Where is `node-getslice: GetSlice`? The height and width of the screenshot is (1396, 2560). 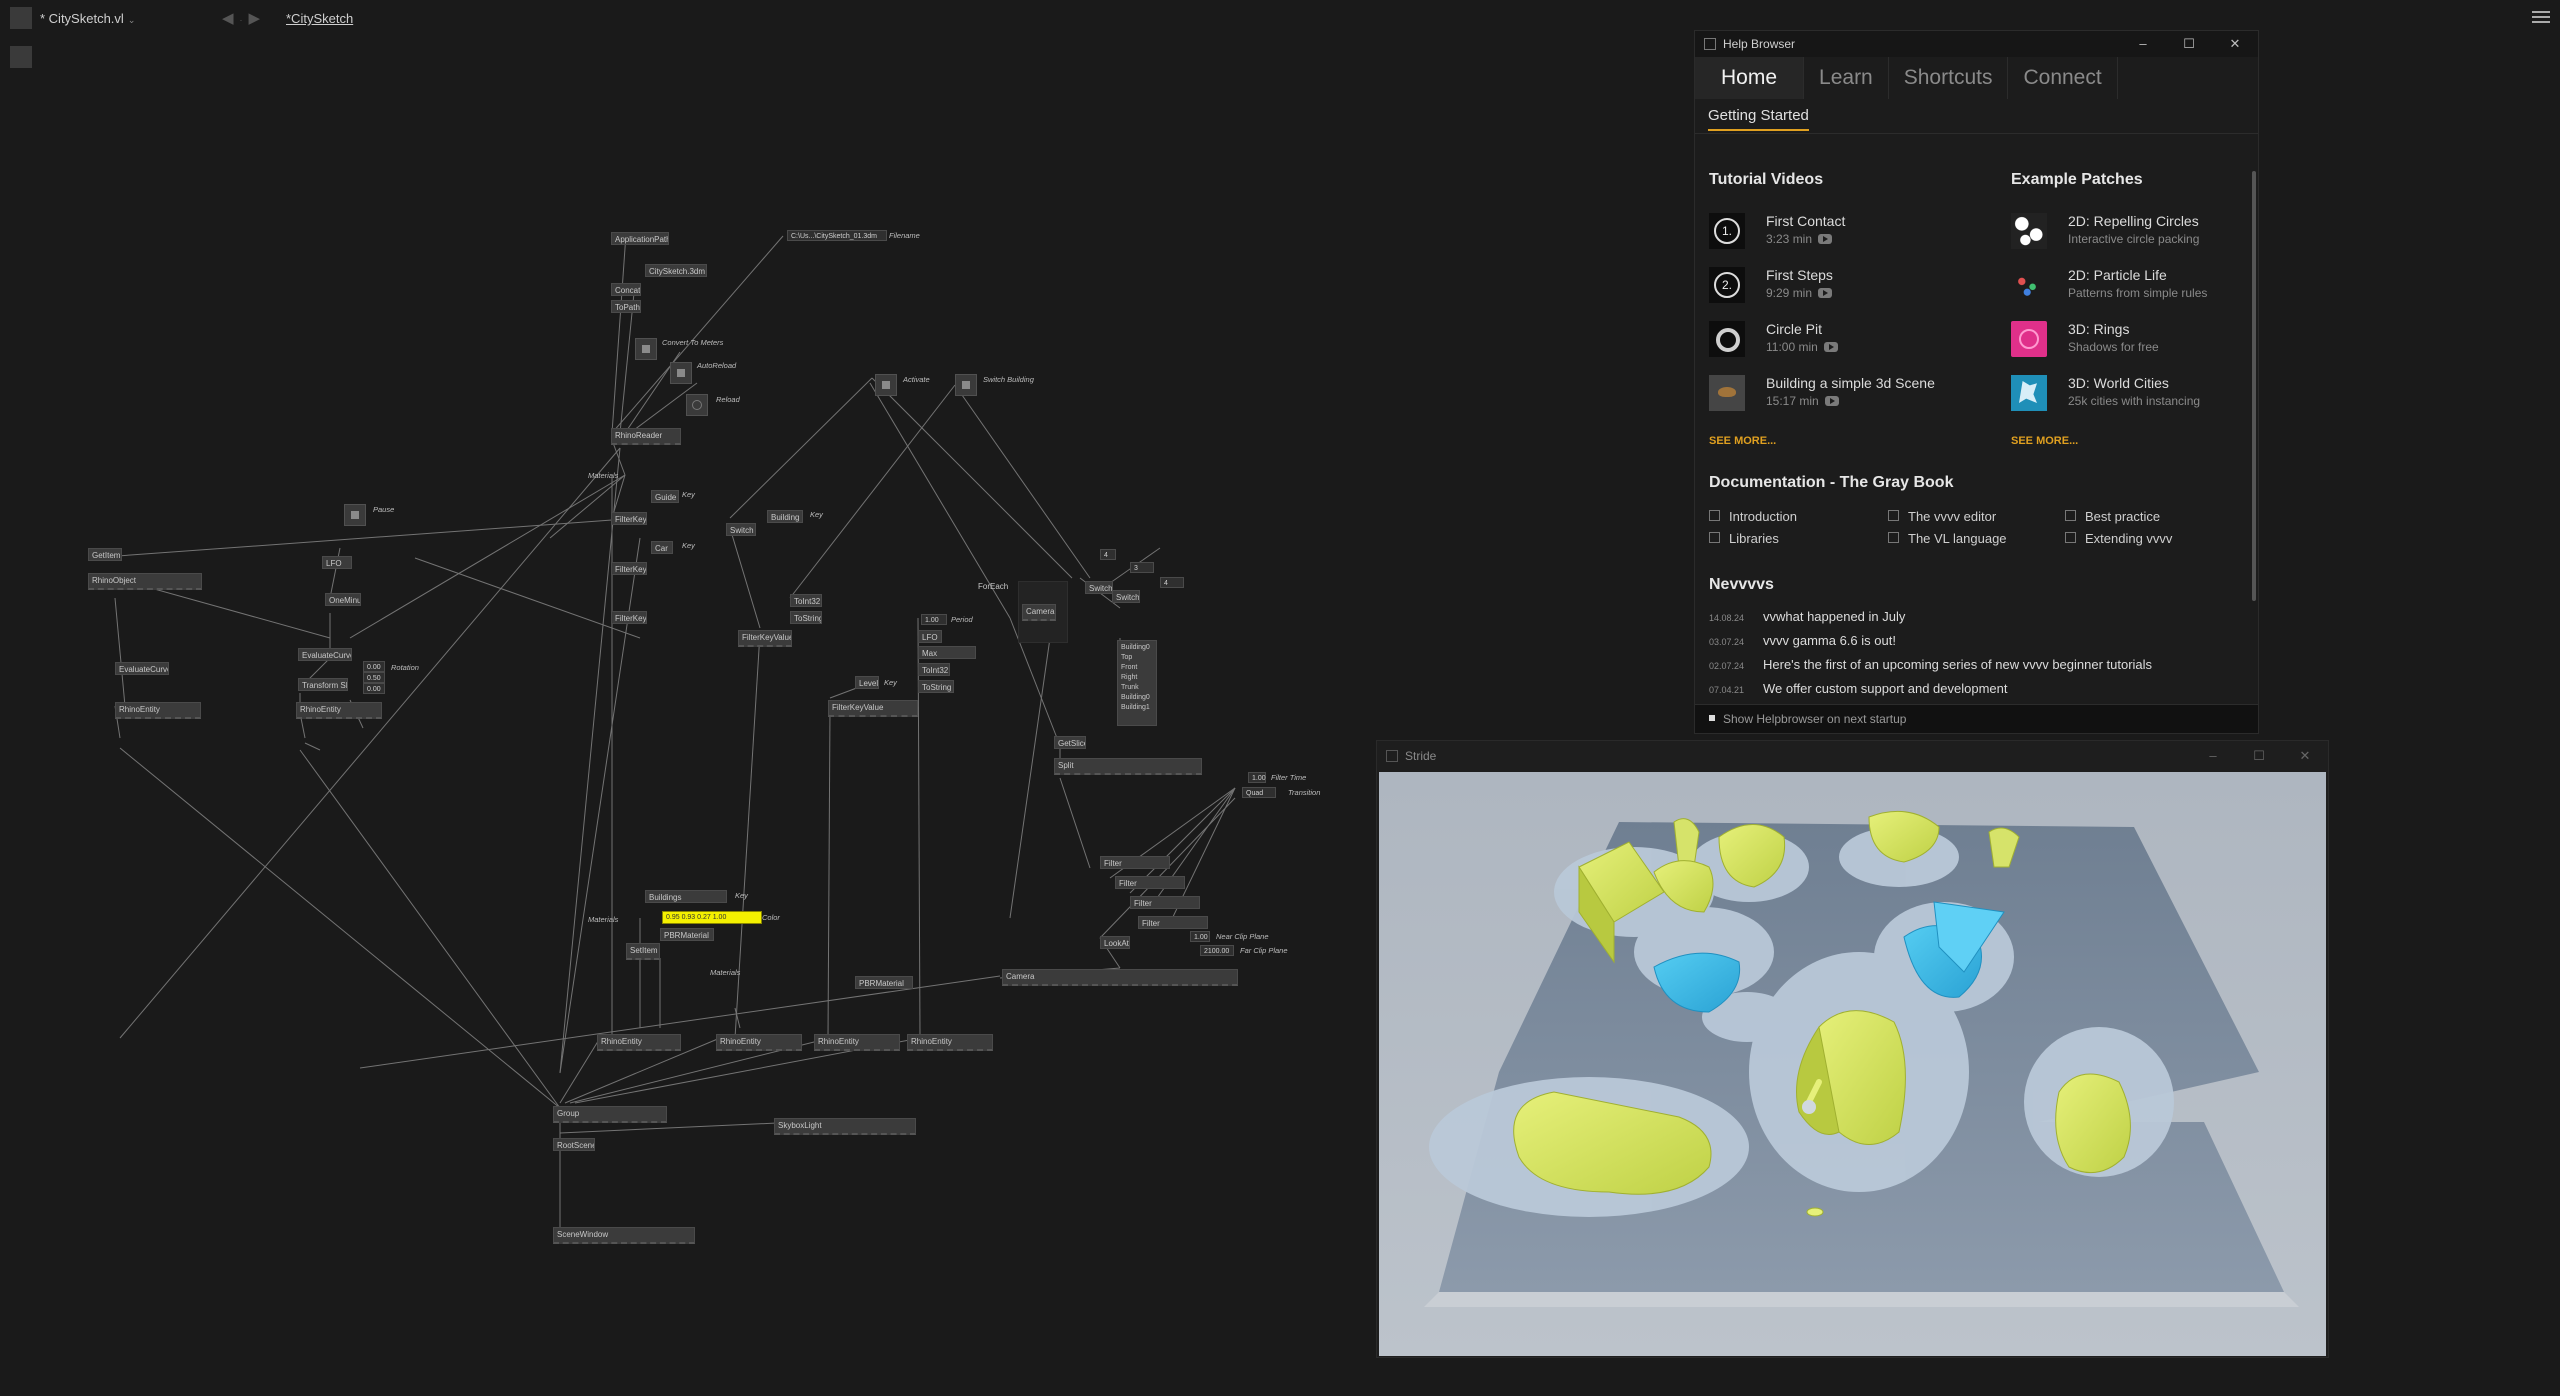 node-getslice: GetSlice is located at coordinates (1070, 742).